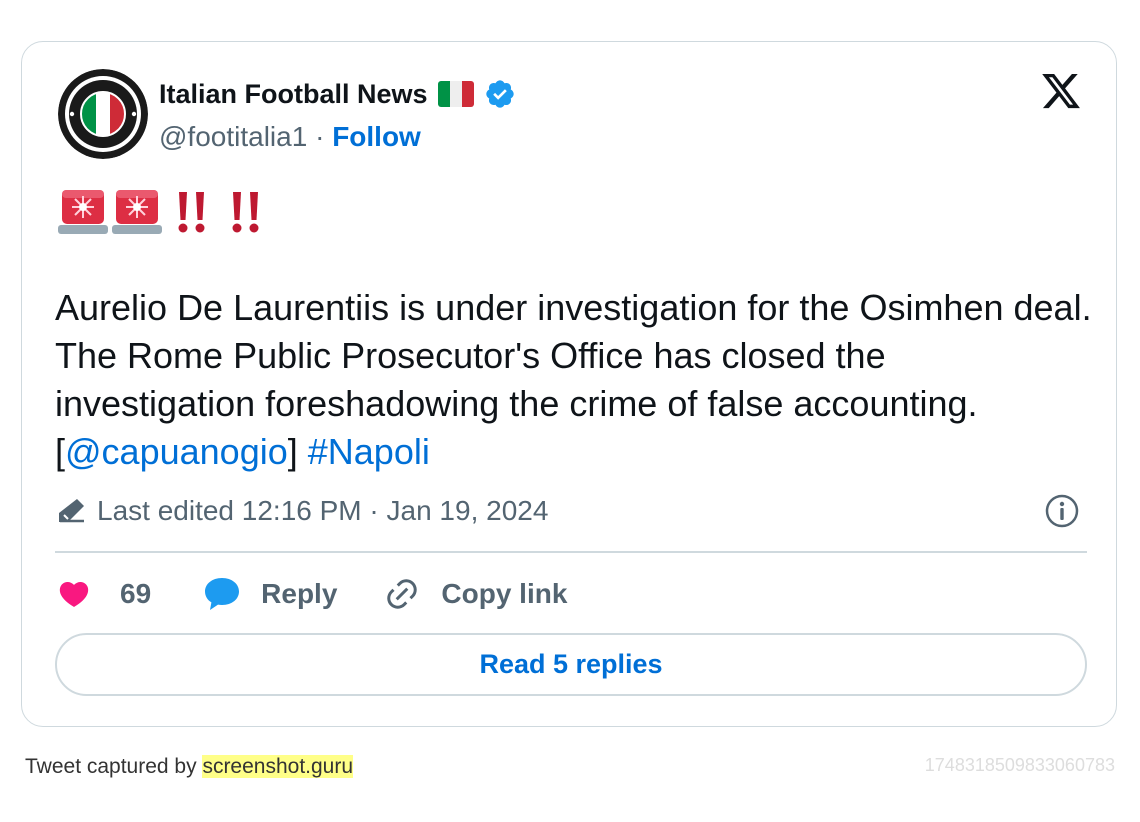  Describe the element at coordinates (1061, 91) in the screenshot. I see `x-logo-icon` at that location.